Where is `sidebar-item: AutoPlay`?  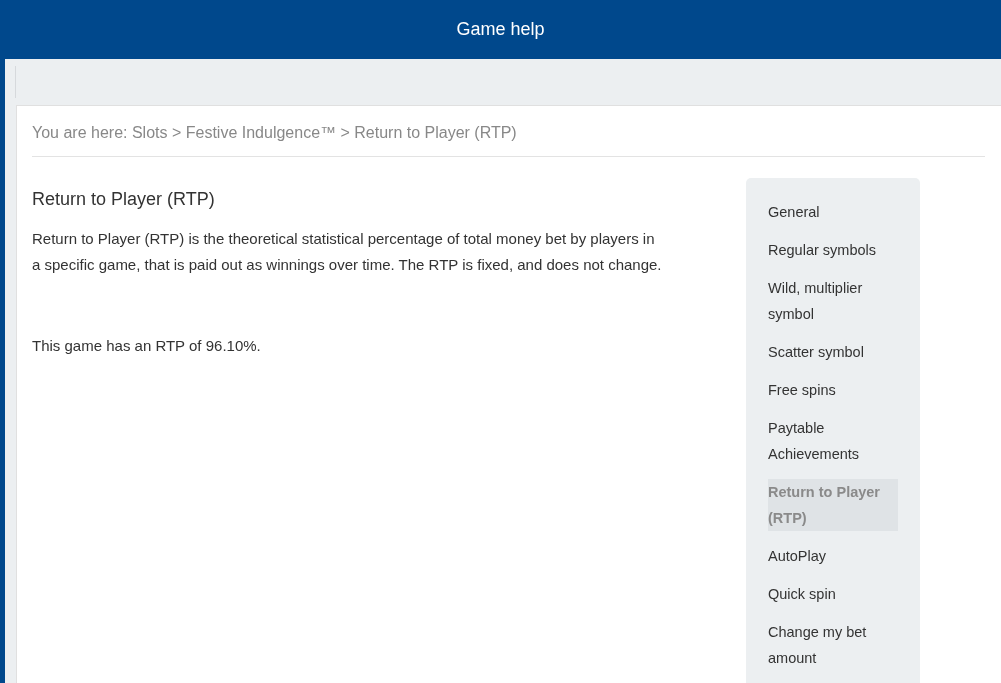
sidebar-item: AutoPlay is located at coordinates (797, 556).